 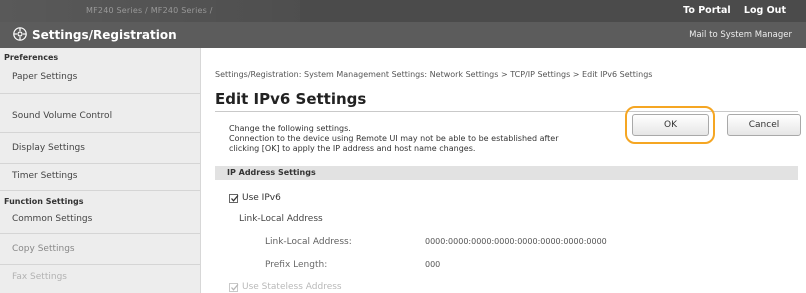 What do you see at coordinates (102, 219) in the screenshot?
I see `sidebar-item-common-settings: Common Settings` at bounding box center [102, 219].